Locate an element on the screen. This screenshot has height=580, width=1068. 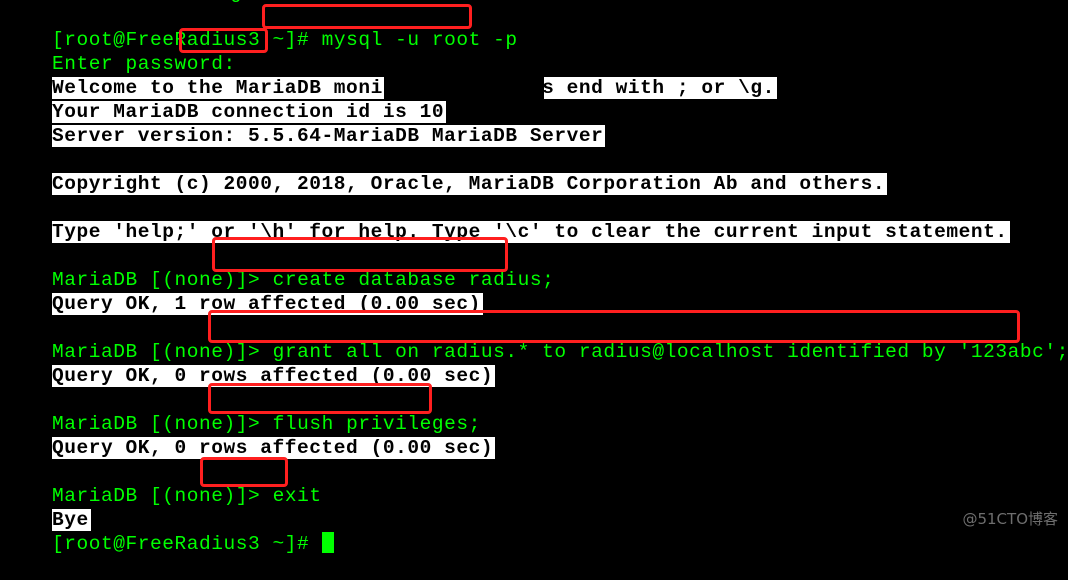
annotation-box-login is located at coordinates (367, 16).